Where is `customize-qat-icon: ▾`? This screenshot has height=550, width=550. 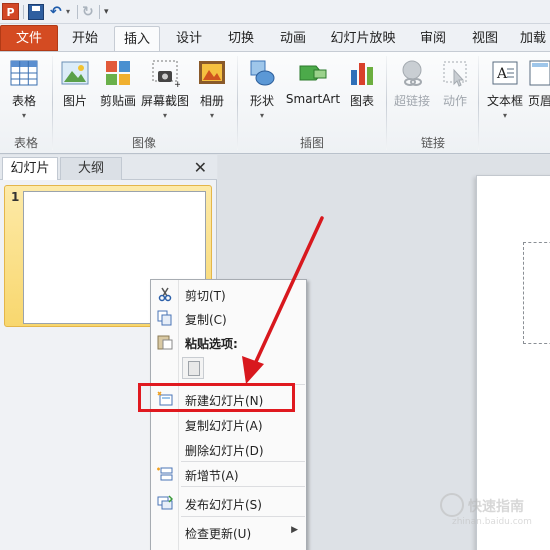
customize-qat-icon: ▾ is located at coordinates (112, 12).